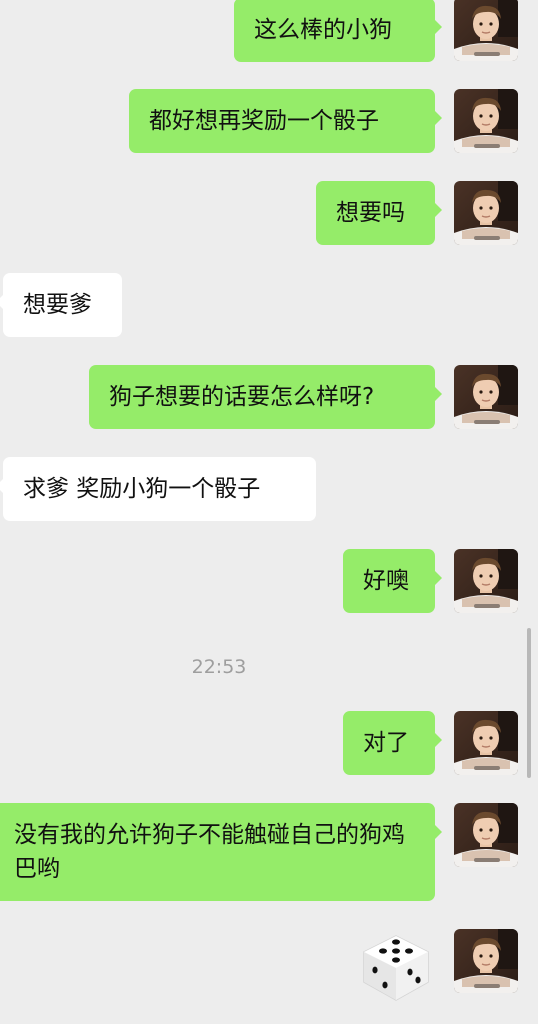 The image size is (538, 1024). I want to click on dice-sticker, so click(396, 968).